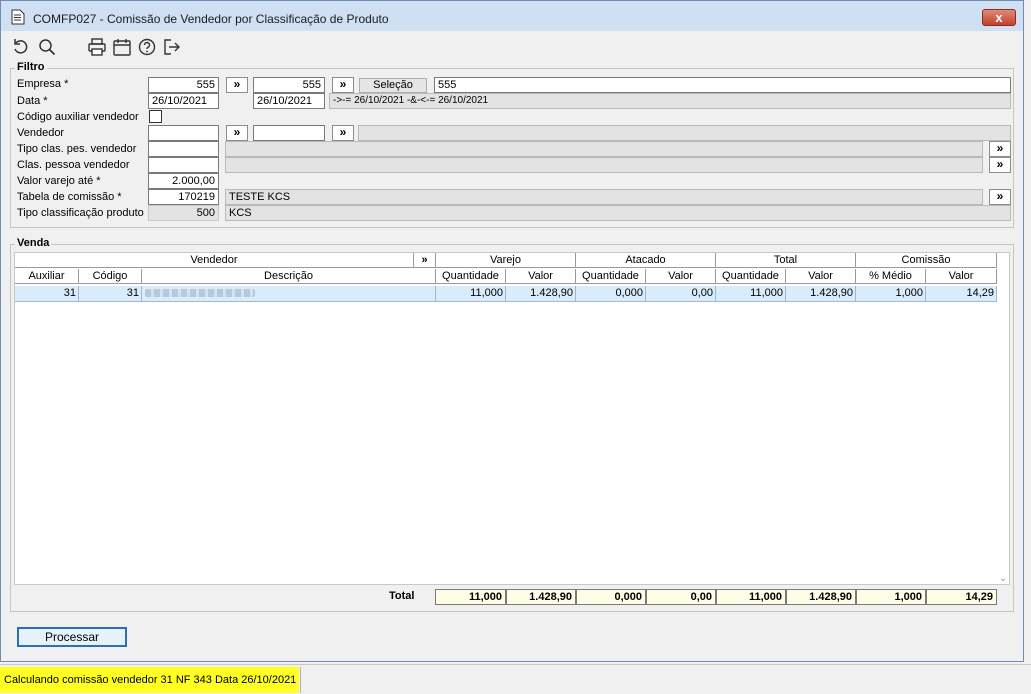 The width and height of the screenshot is (1031, 694). What do you see at coordinates (670, 101) in the screenshot?
I see `data-expression-field: ->-= 26/10/2021 -&-<-= 26/10/2021` at bounding box center [670, 101].